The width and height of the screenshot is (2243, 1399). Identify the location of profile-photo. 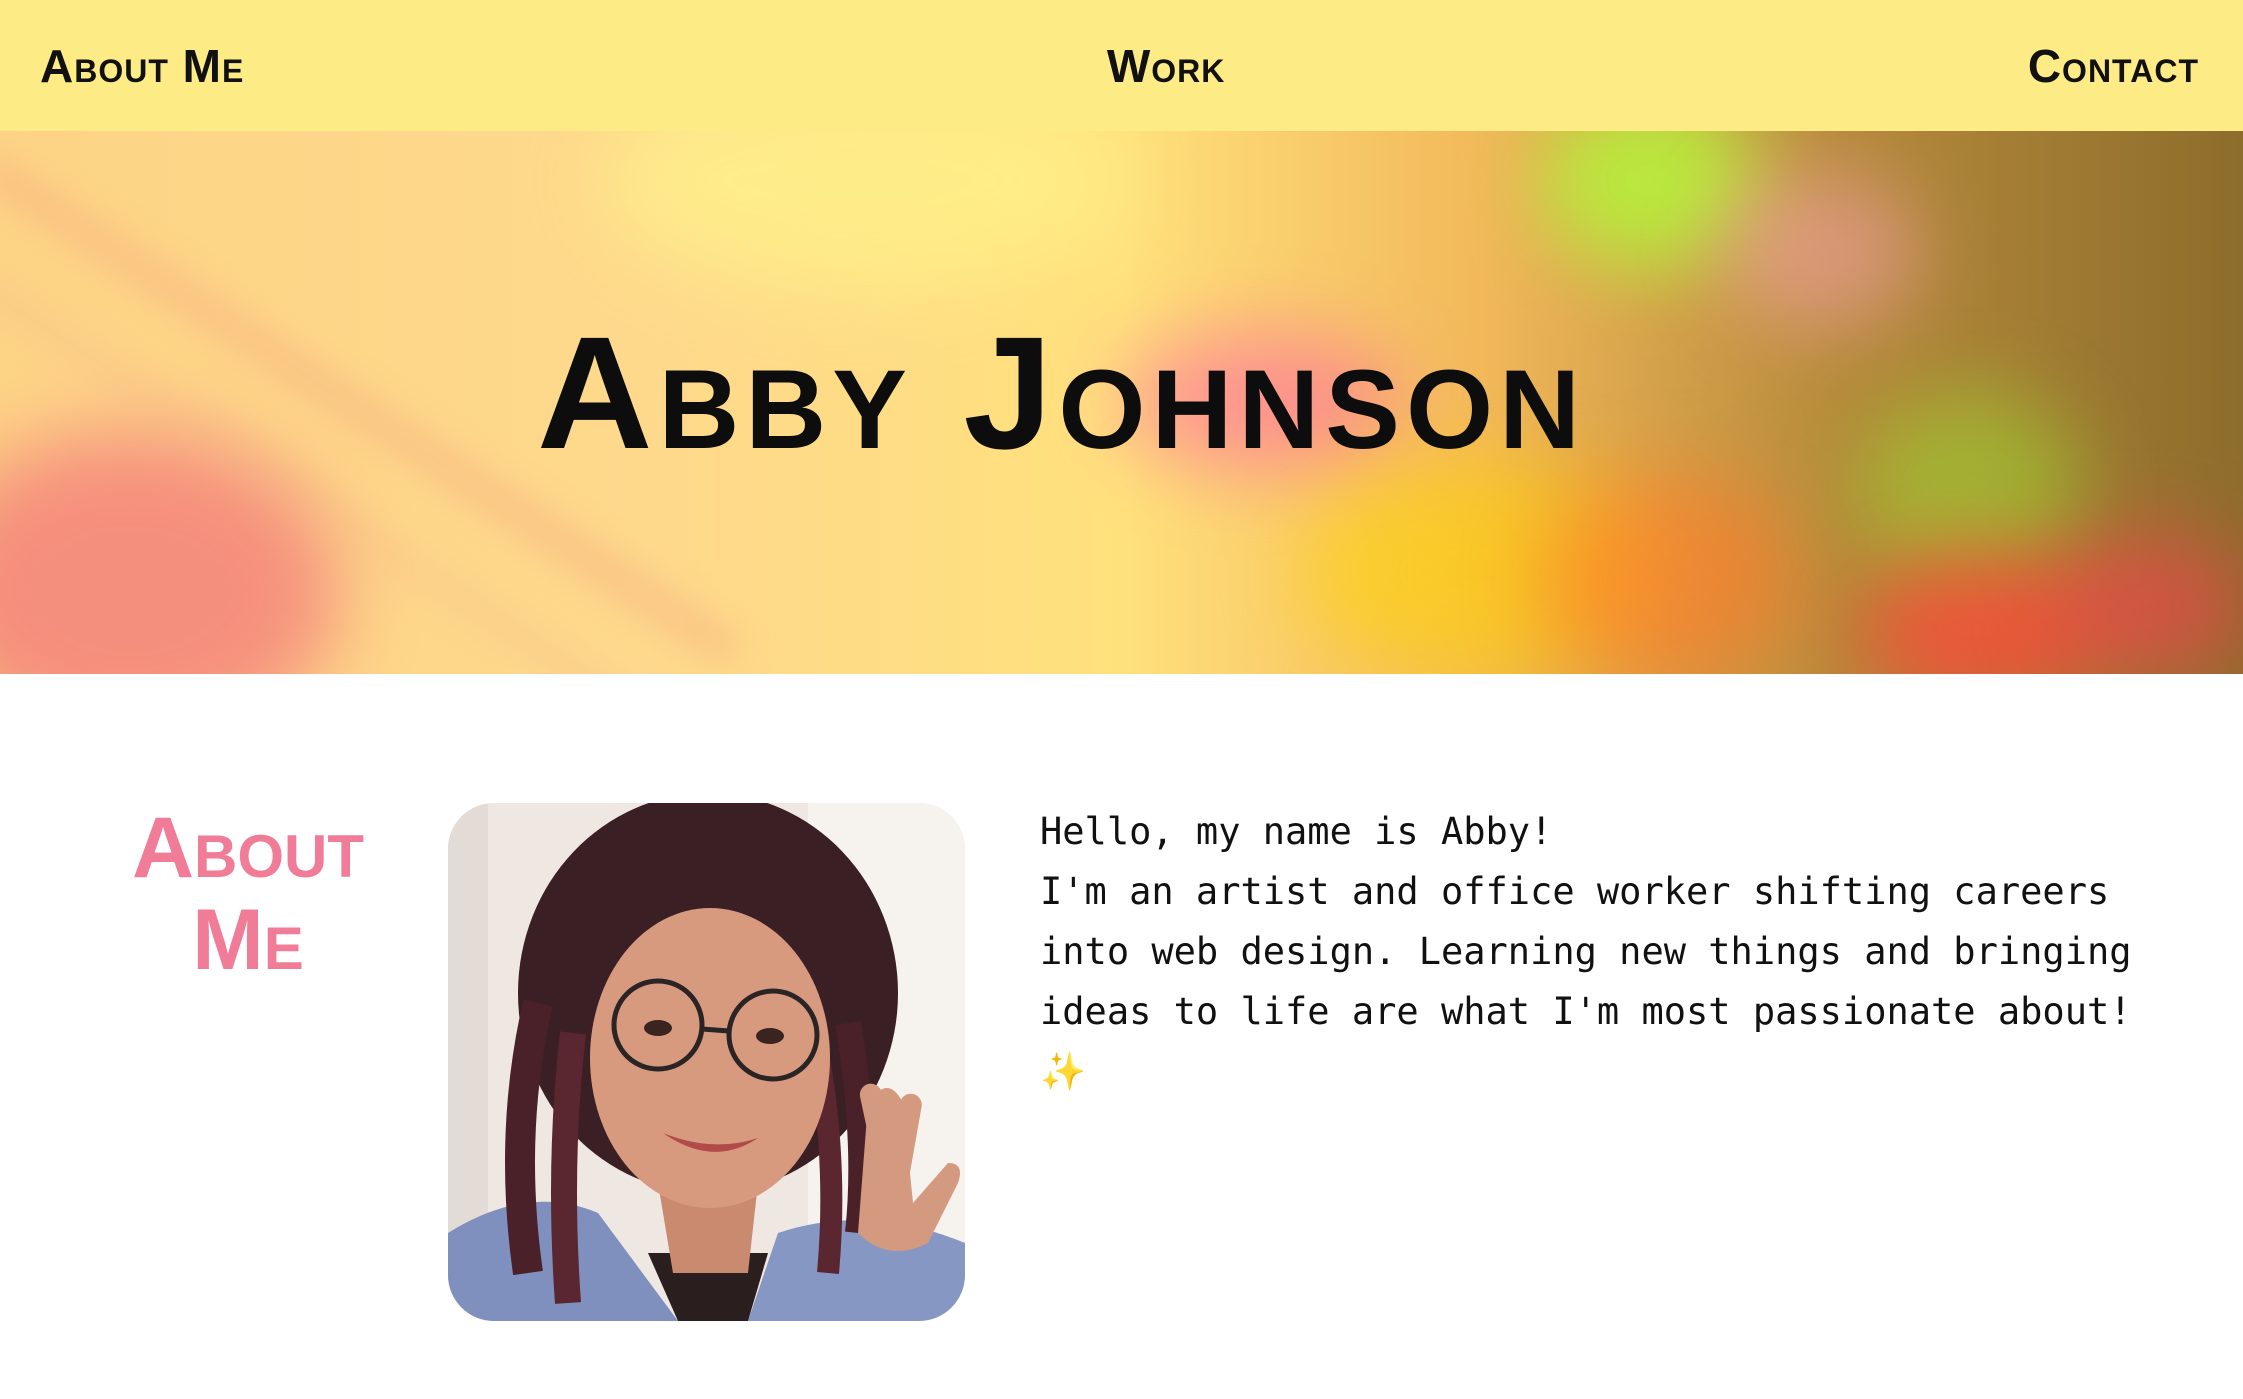
(706, 1062).